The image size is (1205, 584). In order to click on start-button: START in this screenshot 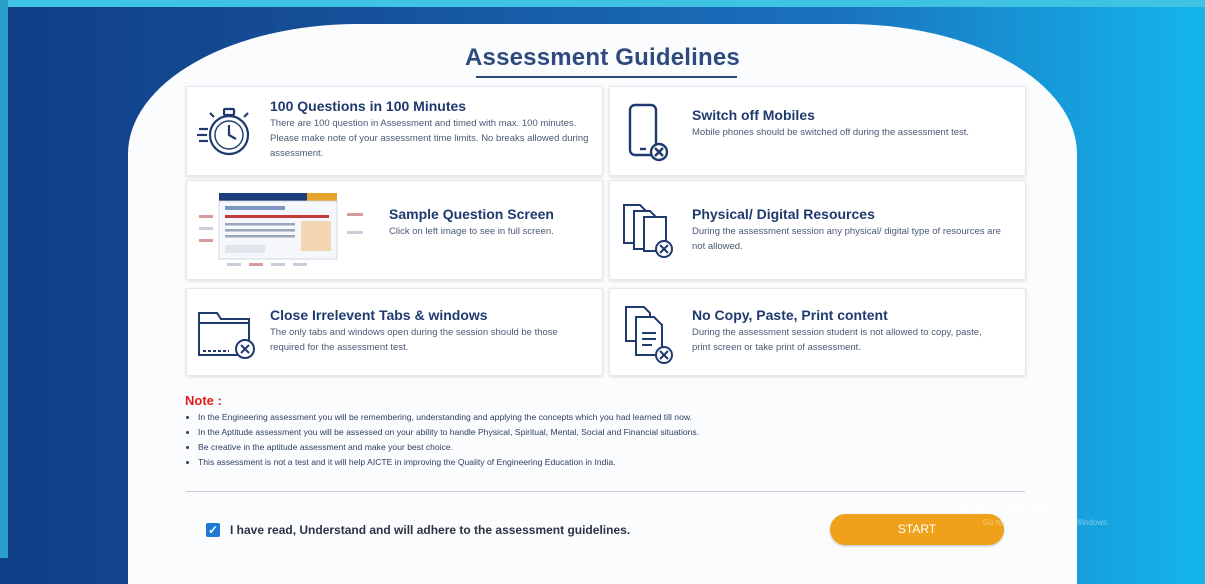, I will do `click(917, 529)`.